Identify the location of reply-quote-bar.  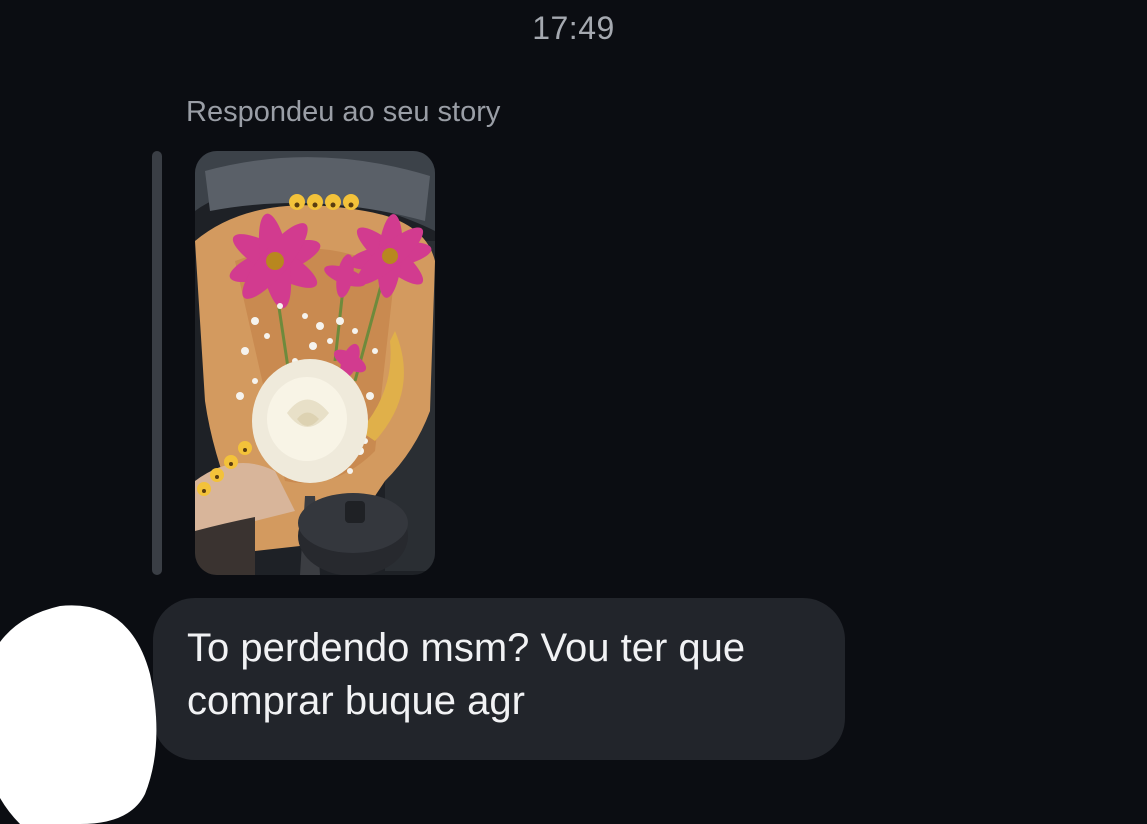
(157, 363).